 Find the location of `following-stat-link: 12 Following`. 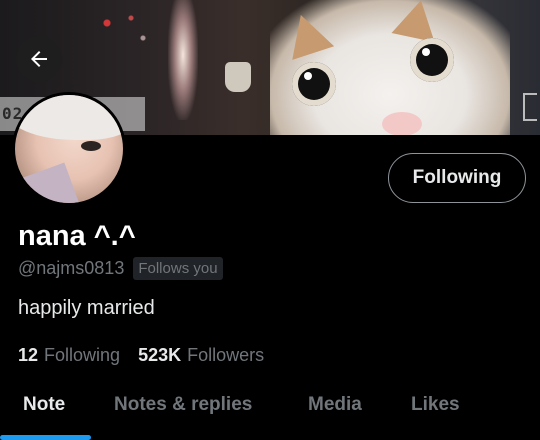

following-stat-link: 12 Following is located at coordinates (69, 355).